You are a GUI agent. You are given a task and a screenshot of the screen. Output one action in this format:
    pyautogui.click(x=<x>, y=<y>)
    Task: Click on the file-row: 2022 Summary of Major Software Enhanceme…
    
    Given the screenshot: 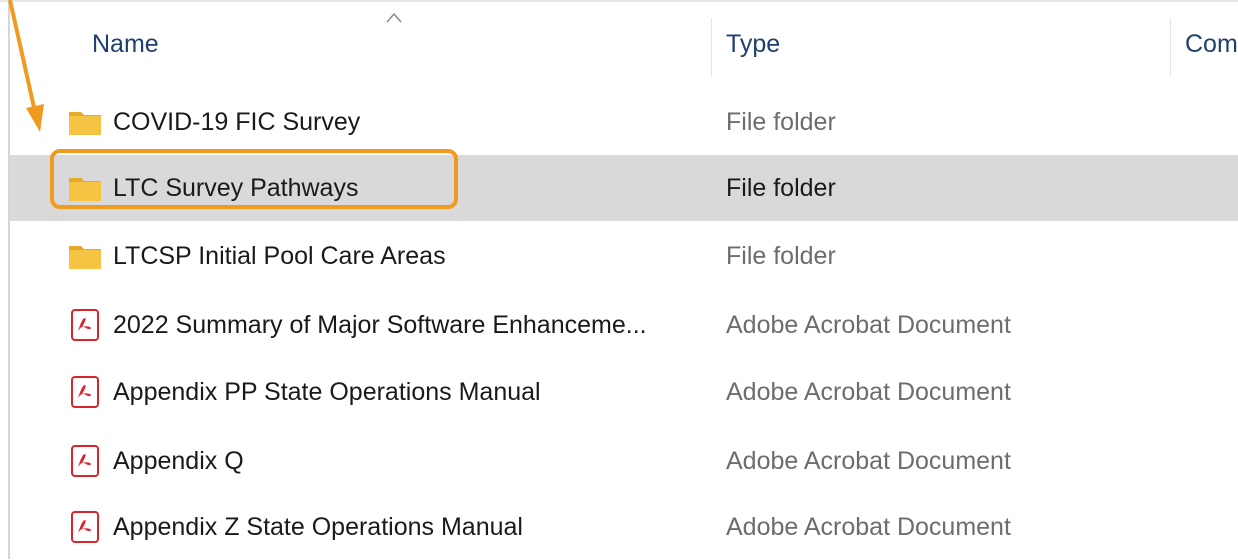 What is the action you would take?
    pyautogui.click(x=624, y=325)
    